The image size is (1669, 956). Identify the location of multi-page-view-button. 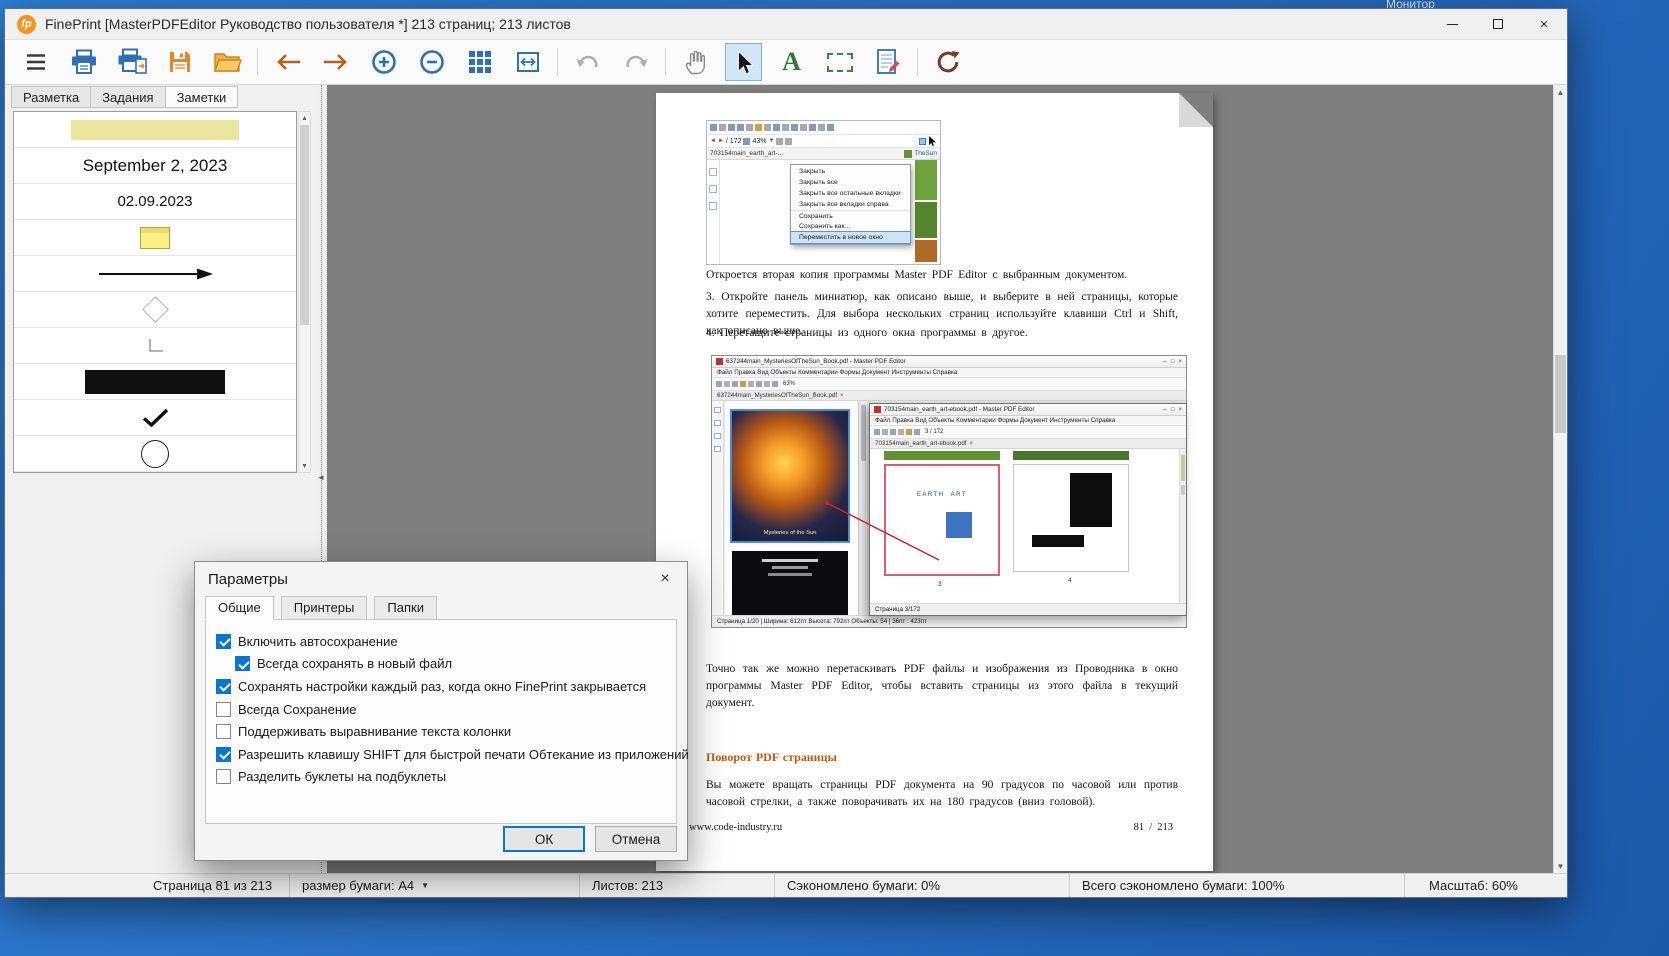
(479, 62).